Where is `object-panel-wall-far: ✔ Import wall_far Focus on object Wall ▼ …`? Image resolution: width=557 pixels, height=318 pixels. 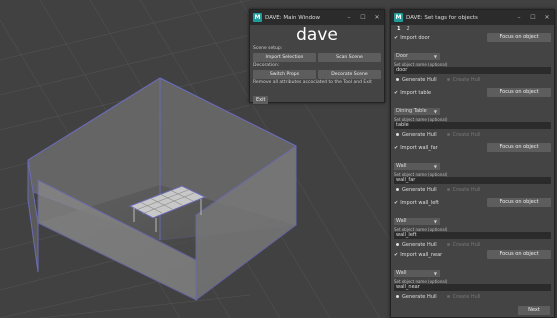
object-panel-wall-far: ✔ Import wall_far Focus on object Wall ▼ … is located at coordinates (472, 170).